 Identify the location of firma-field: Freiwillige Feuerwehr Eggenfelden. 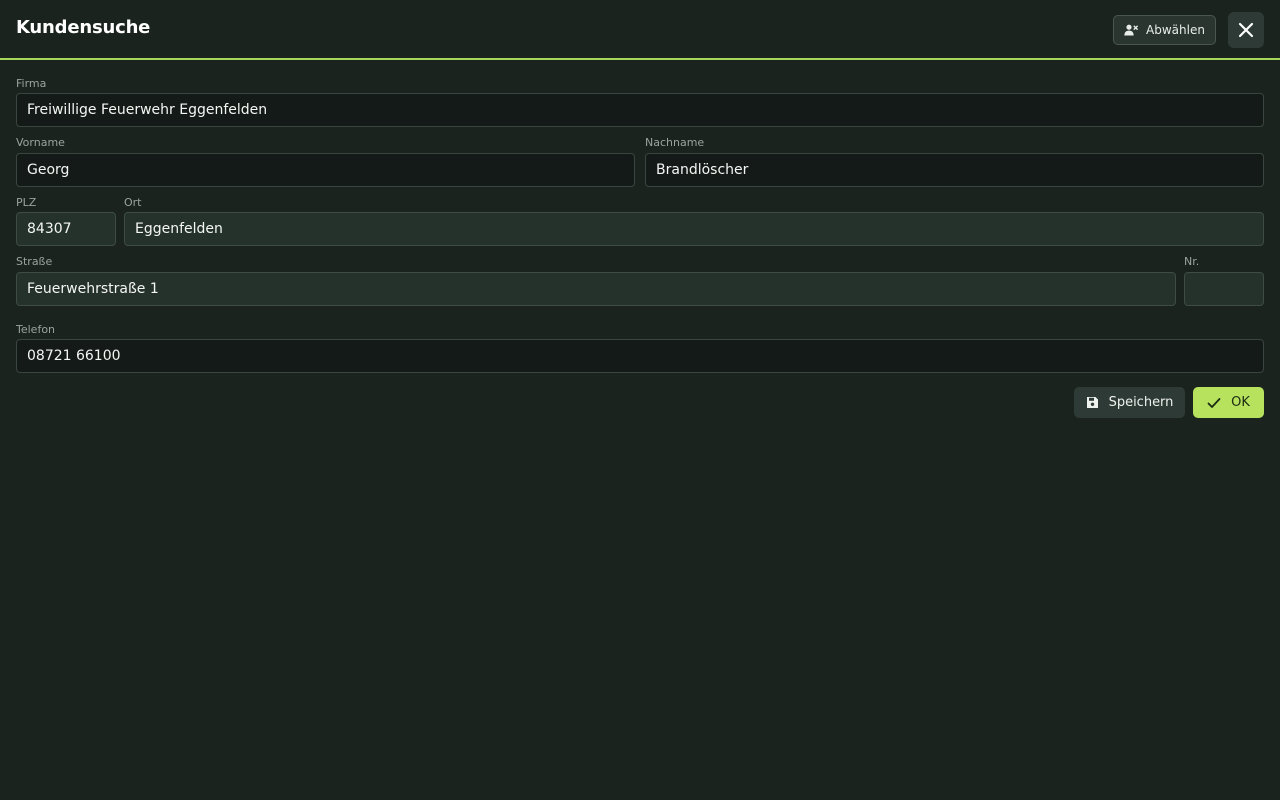
(640, 110).